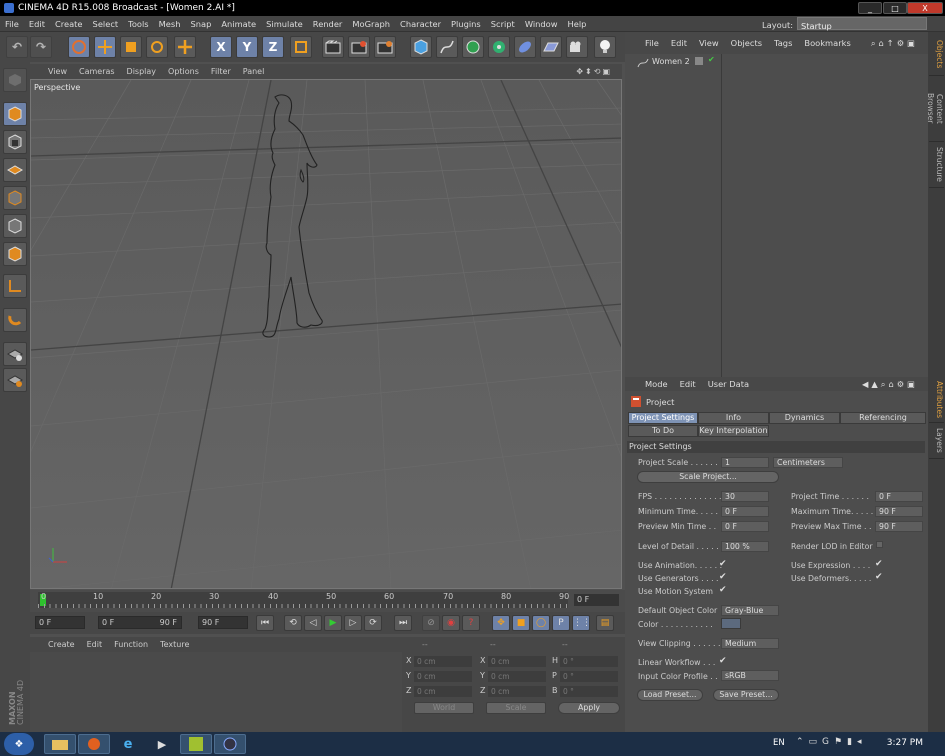 The image size is (945, 756). I want to click on start-button: ❖, so click(19, 744).